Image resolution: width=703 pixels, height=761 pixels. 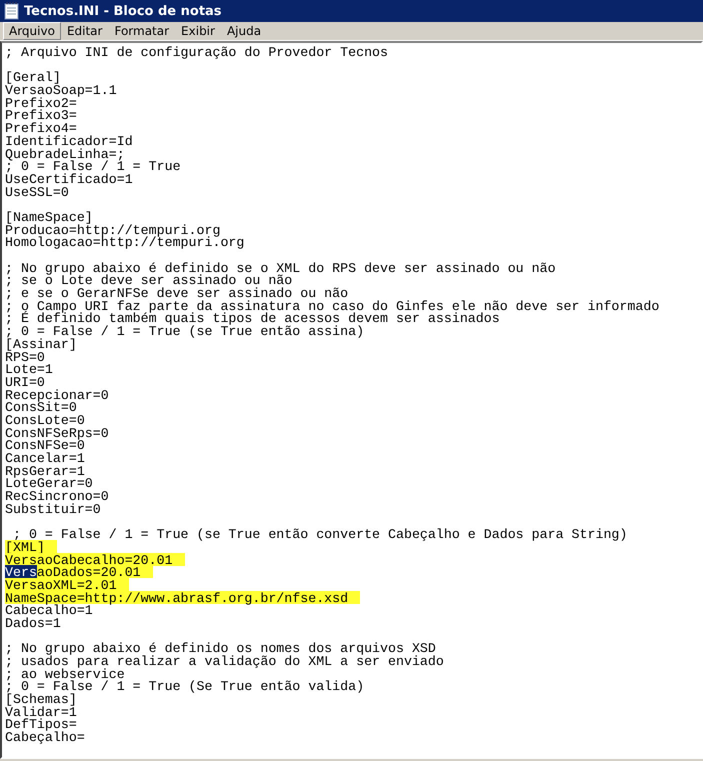 What do you see at coordinates (12, 11) in the screenshot?
I see `notepad-icon` at bounding box center [12, 11].